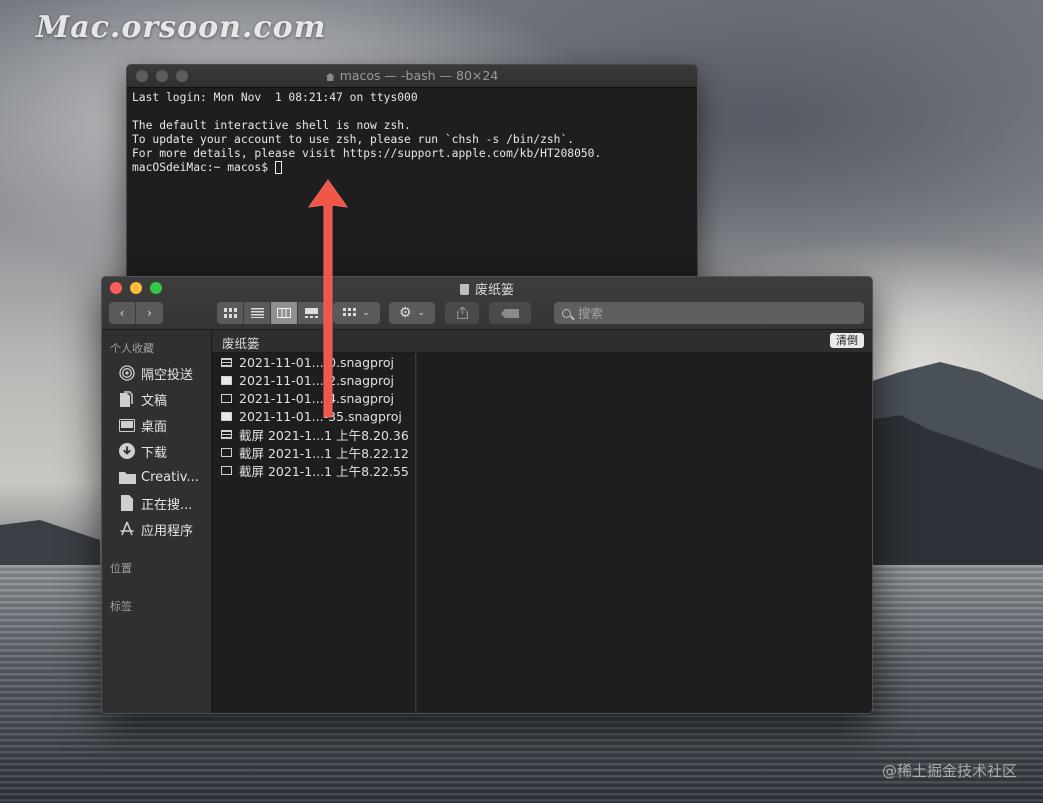  Describe the element at coordinates (156, 399) in the screenshot. I see `sidebar-item-documents: 文稿` at that location.